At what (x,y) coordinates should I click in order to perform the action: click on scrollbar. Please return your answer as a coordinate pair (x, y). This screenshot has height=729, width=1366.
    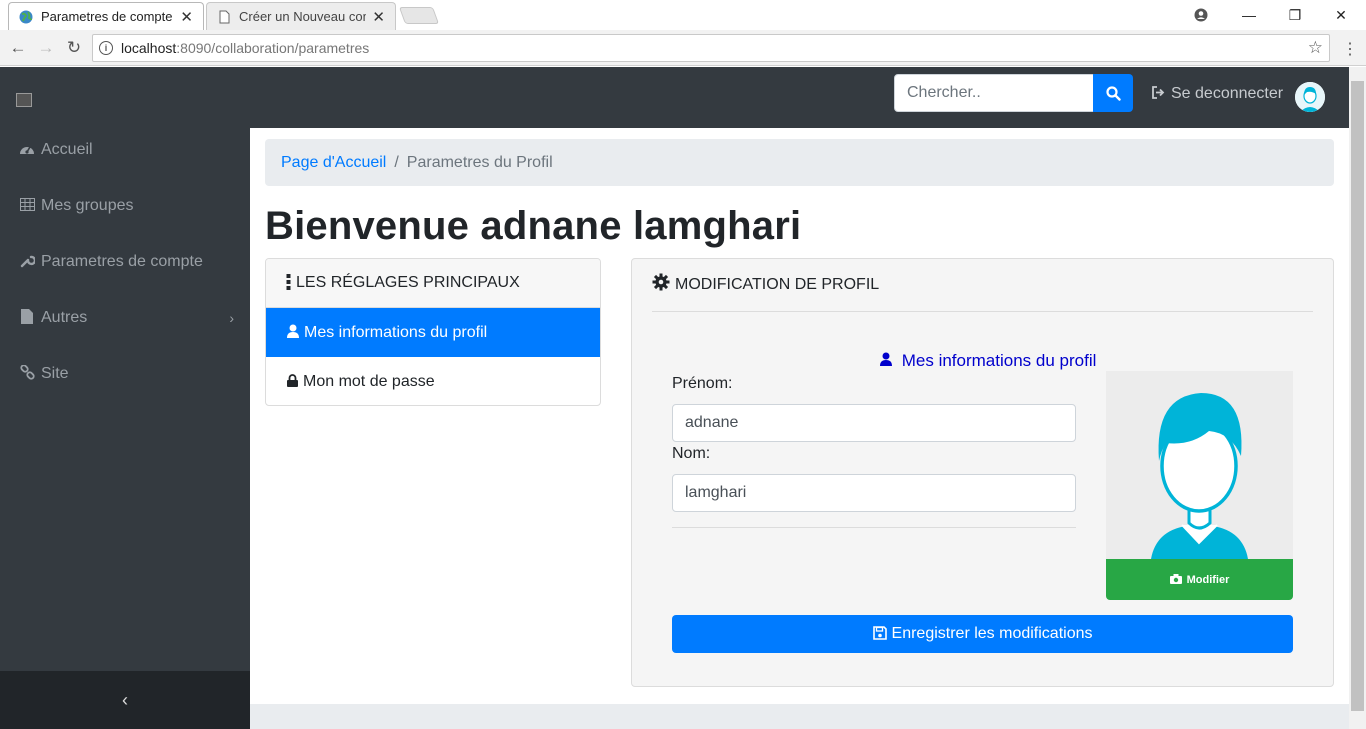
    Looking at the image, I should click on (1357, 398).